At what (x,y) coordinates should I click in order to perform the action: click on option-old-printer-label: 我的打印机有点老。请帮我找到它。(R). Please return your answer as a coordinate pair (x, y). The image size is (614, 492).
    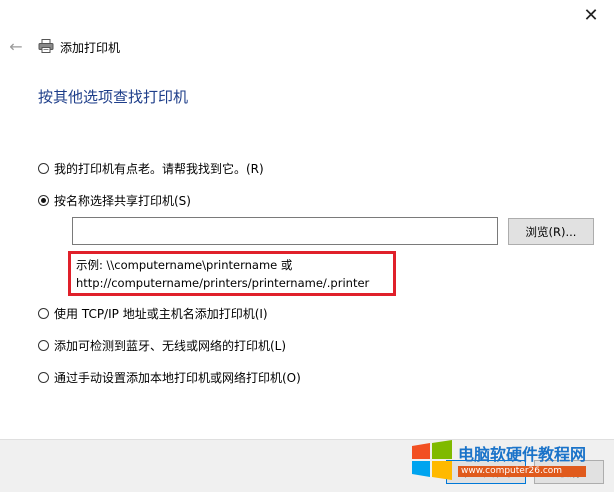
    Looking at the image, I should click on (159, 169).